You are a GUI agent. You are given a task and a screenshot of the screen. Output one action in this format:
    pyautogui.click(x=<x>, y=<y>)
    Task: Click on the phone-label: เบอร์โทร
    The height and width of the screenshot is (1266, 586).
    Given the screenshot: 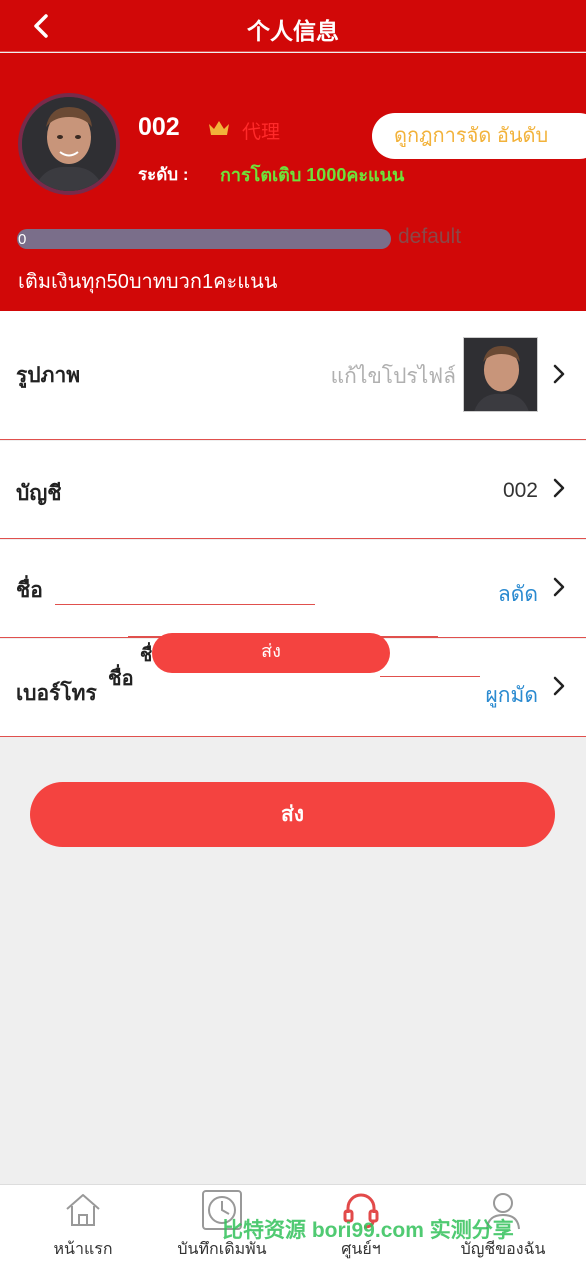 What is the action you would take?
    pyautogui.click(x=56, y=693)
    